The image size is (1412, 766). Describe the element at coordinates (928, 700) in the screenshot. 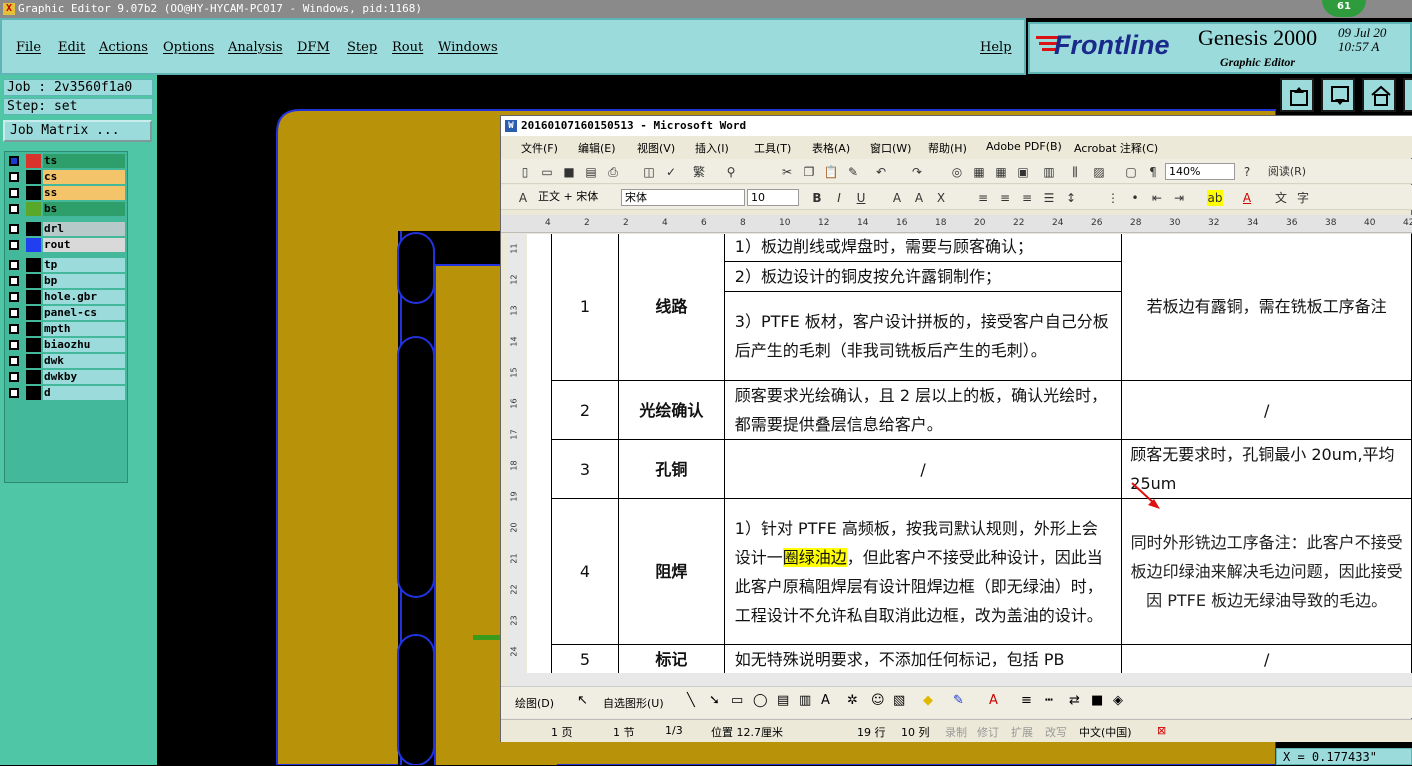

I see `fill-color-icon: ◆` at that location.